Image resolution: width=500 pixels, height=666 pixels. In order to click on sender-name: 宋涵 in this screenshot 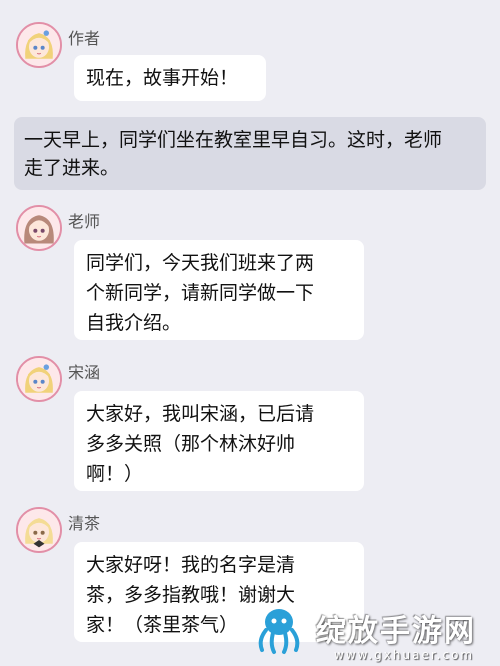, I will do `click(84, 372)`.